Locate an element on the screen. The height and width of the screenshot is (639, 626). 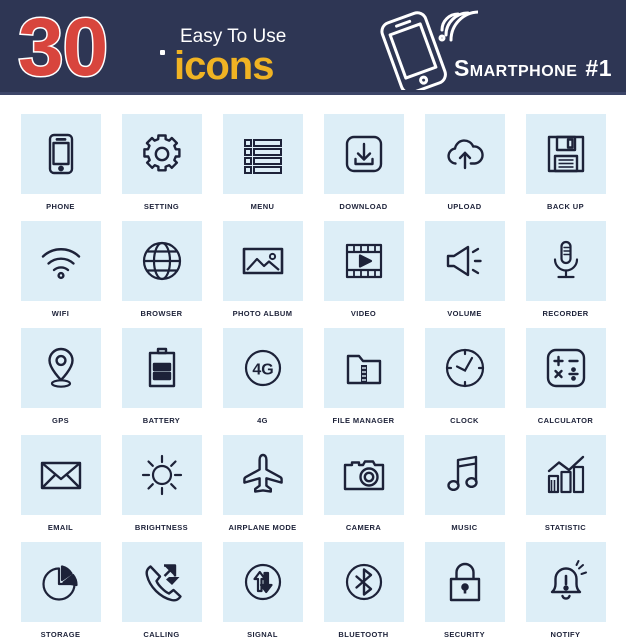
icon-cell-camera: CAMERA is located at coordinates (363, 483).